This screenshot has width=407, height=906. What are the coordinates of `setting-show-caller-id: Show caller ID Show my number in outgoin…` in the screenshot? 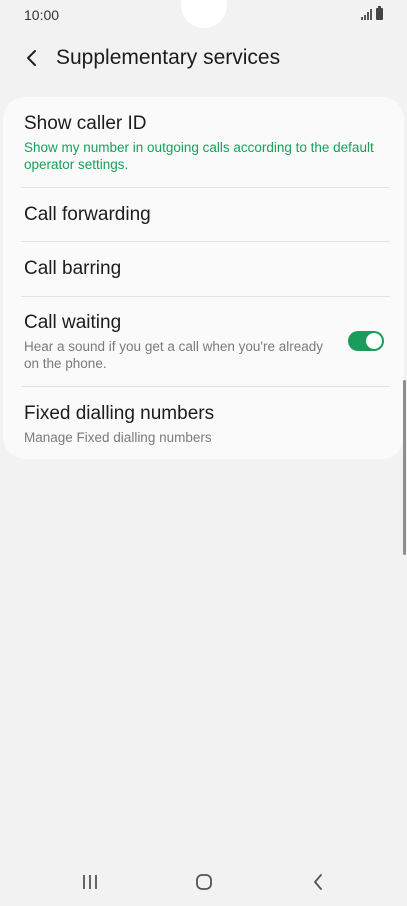 It's located at (207, 142).